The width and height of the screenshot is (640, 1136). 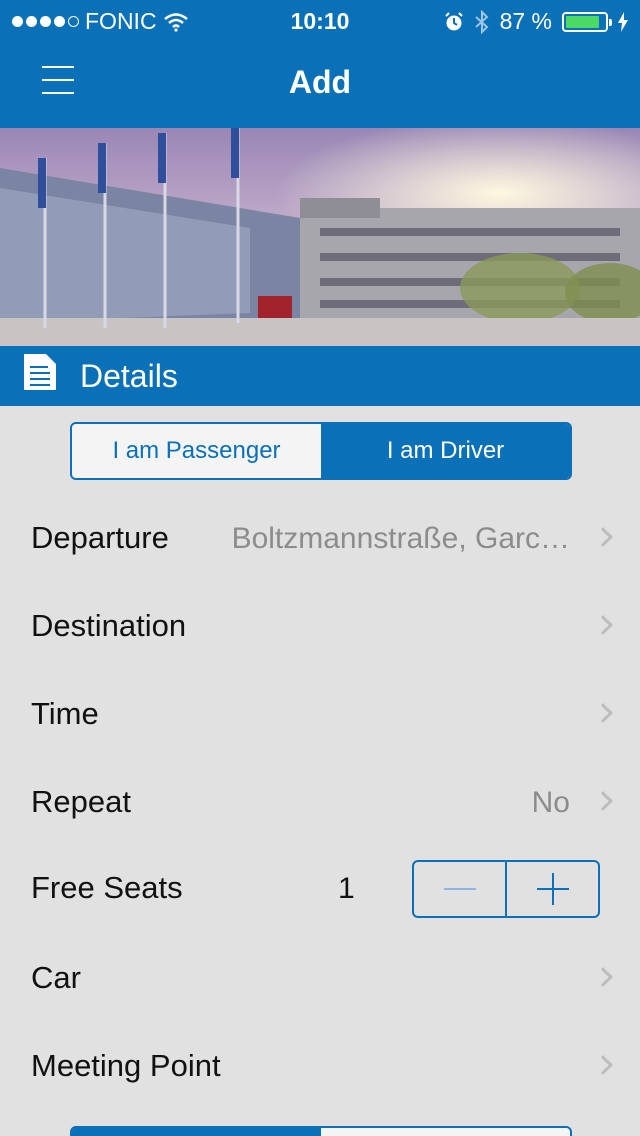 I want to click on driver-option: I am Driver, so click(x=445, y=451).